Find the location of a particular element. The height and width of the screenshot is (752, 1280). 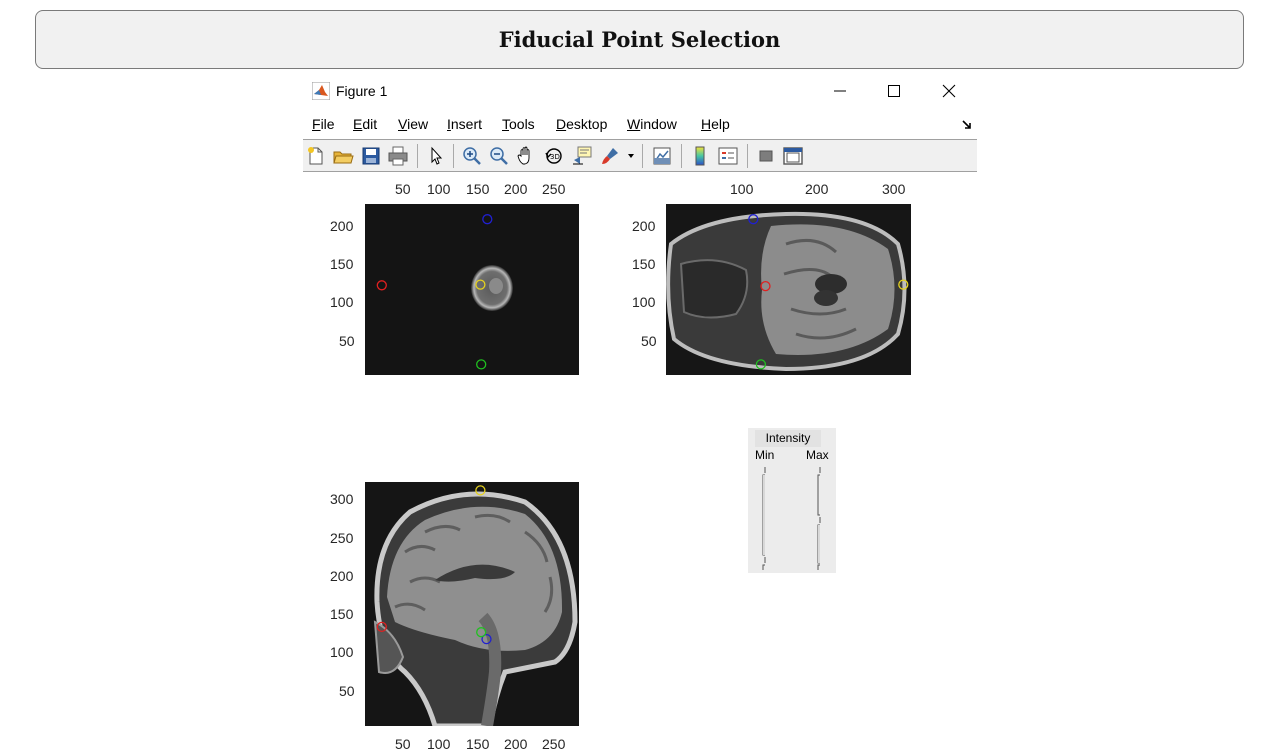

sagittal-y-tick: 300 is located at coordinates (342, 499).